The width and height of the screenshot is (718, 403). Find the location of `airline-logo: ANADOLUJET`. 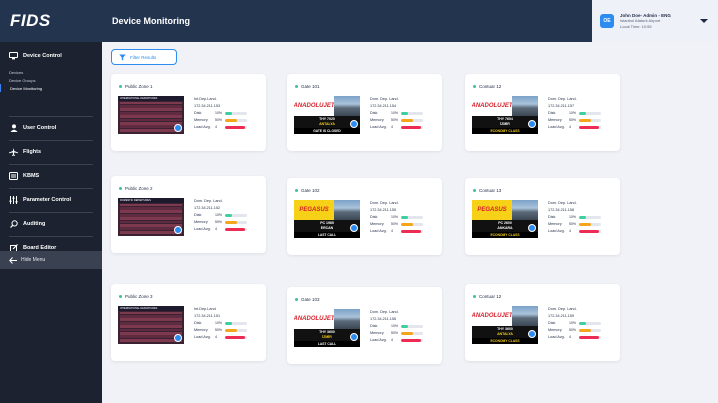

airline-logo: ANADOLUJET is located at coordinates (314, 106).